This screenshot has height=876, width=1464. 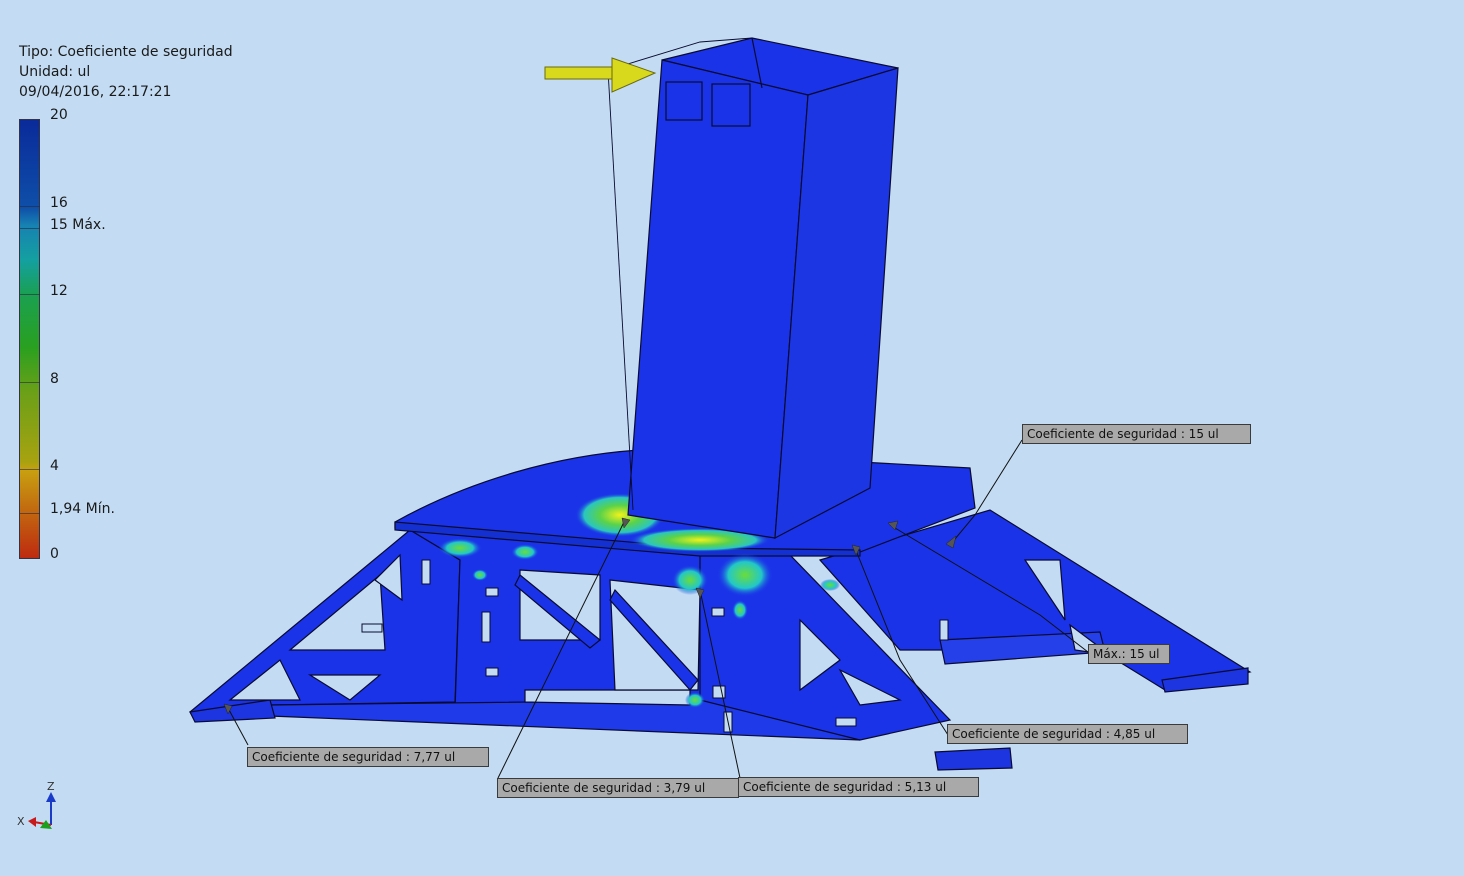 What do you see at coordinates (54, 379) in the screenshot?
I see `legend-tick-label: 8` at bounding box center [54, 379].